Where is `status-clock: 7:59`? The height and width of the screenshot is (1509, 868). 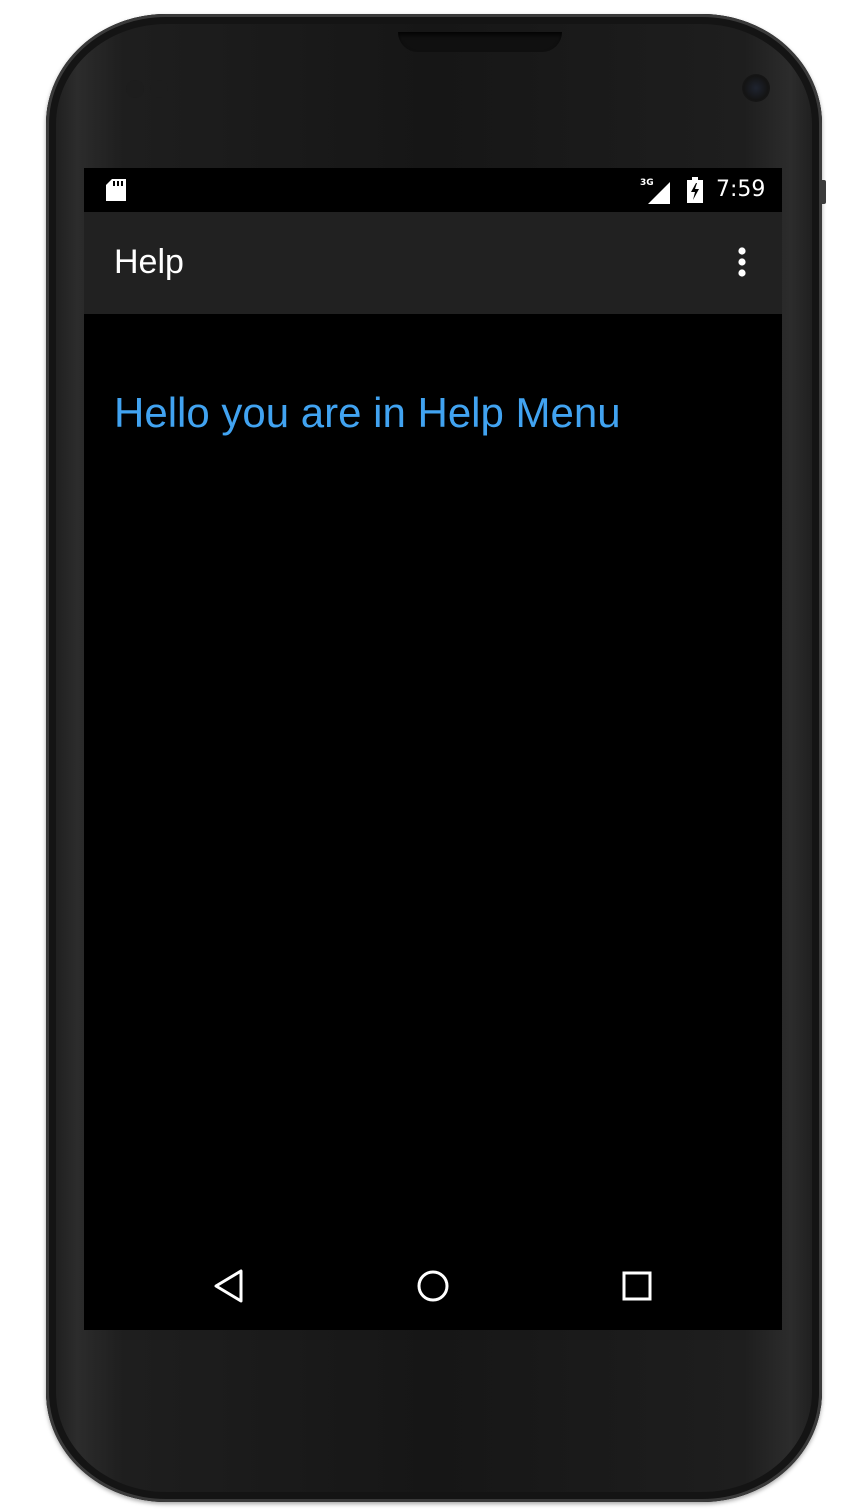
status-clock: 7:59 is located at coordinates (741, 189).